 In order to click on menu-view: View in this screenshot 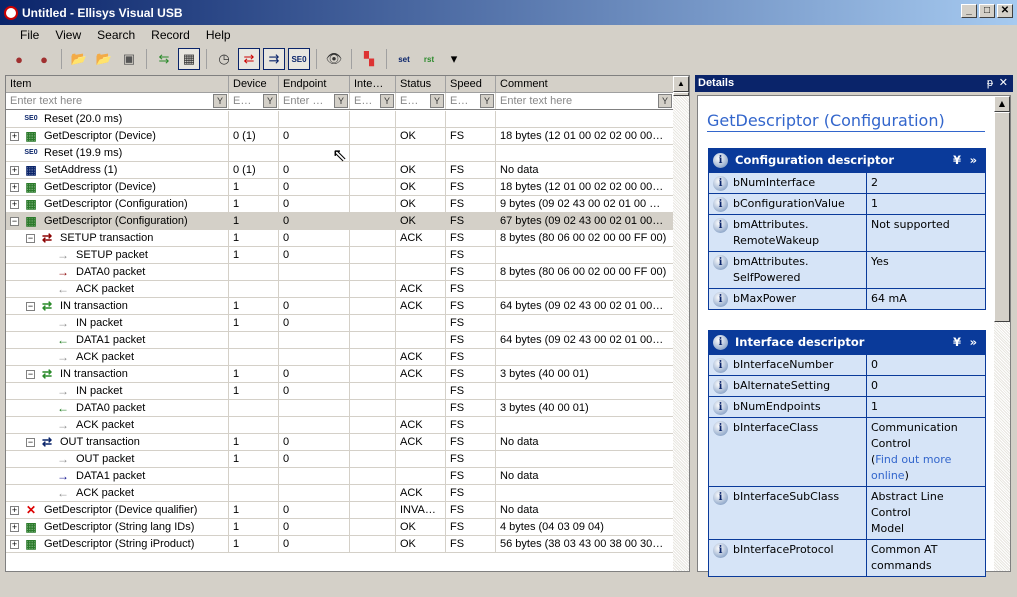, I will do `click(68, 35)`.